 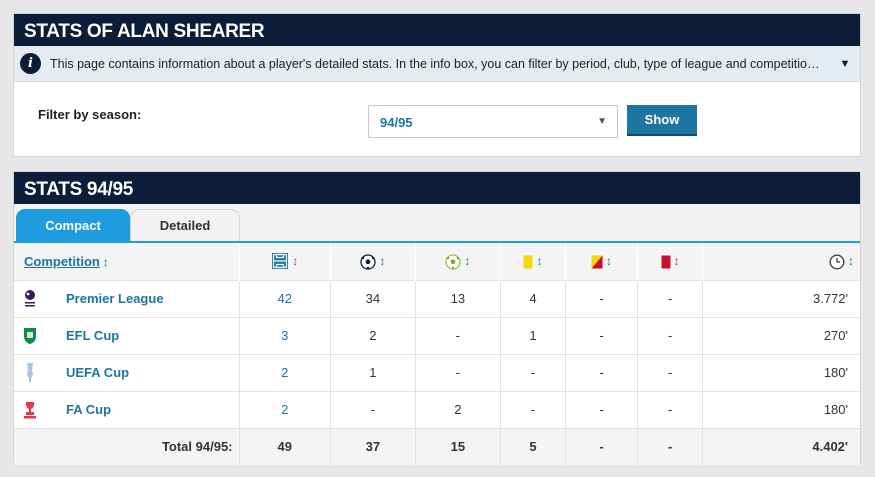 I want to click on goals-header: ↕, so click(x=372, y=260).